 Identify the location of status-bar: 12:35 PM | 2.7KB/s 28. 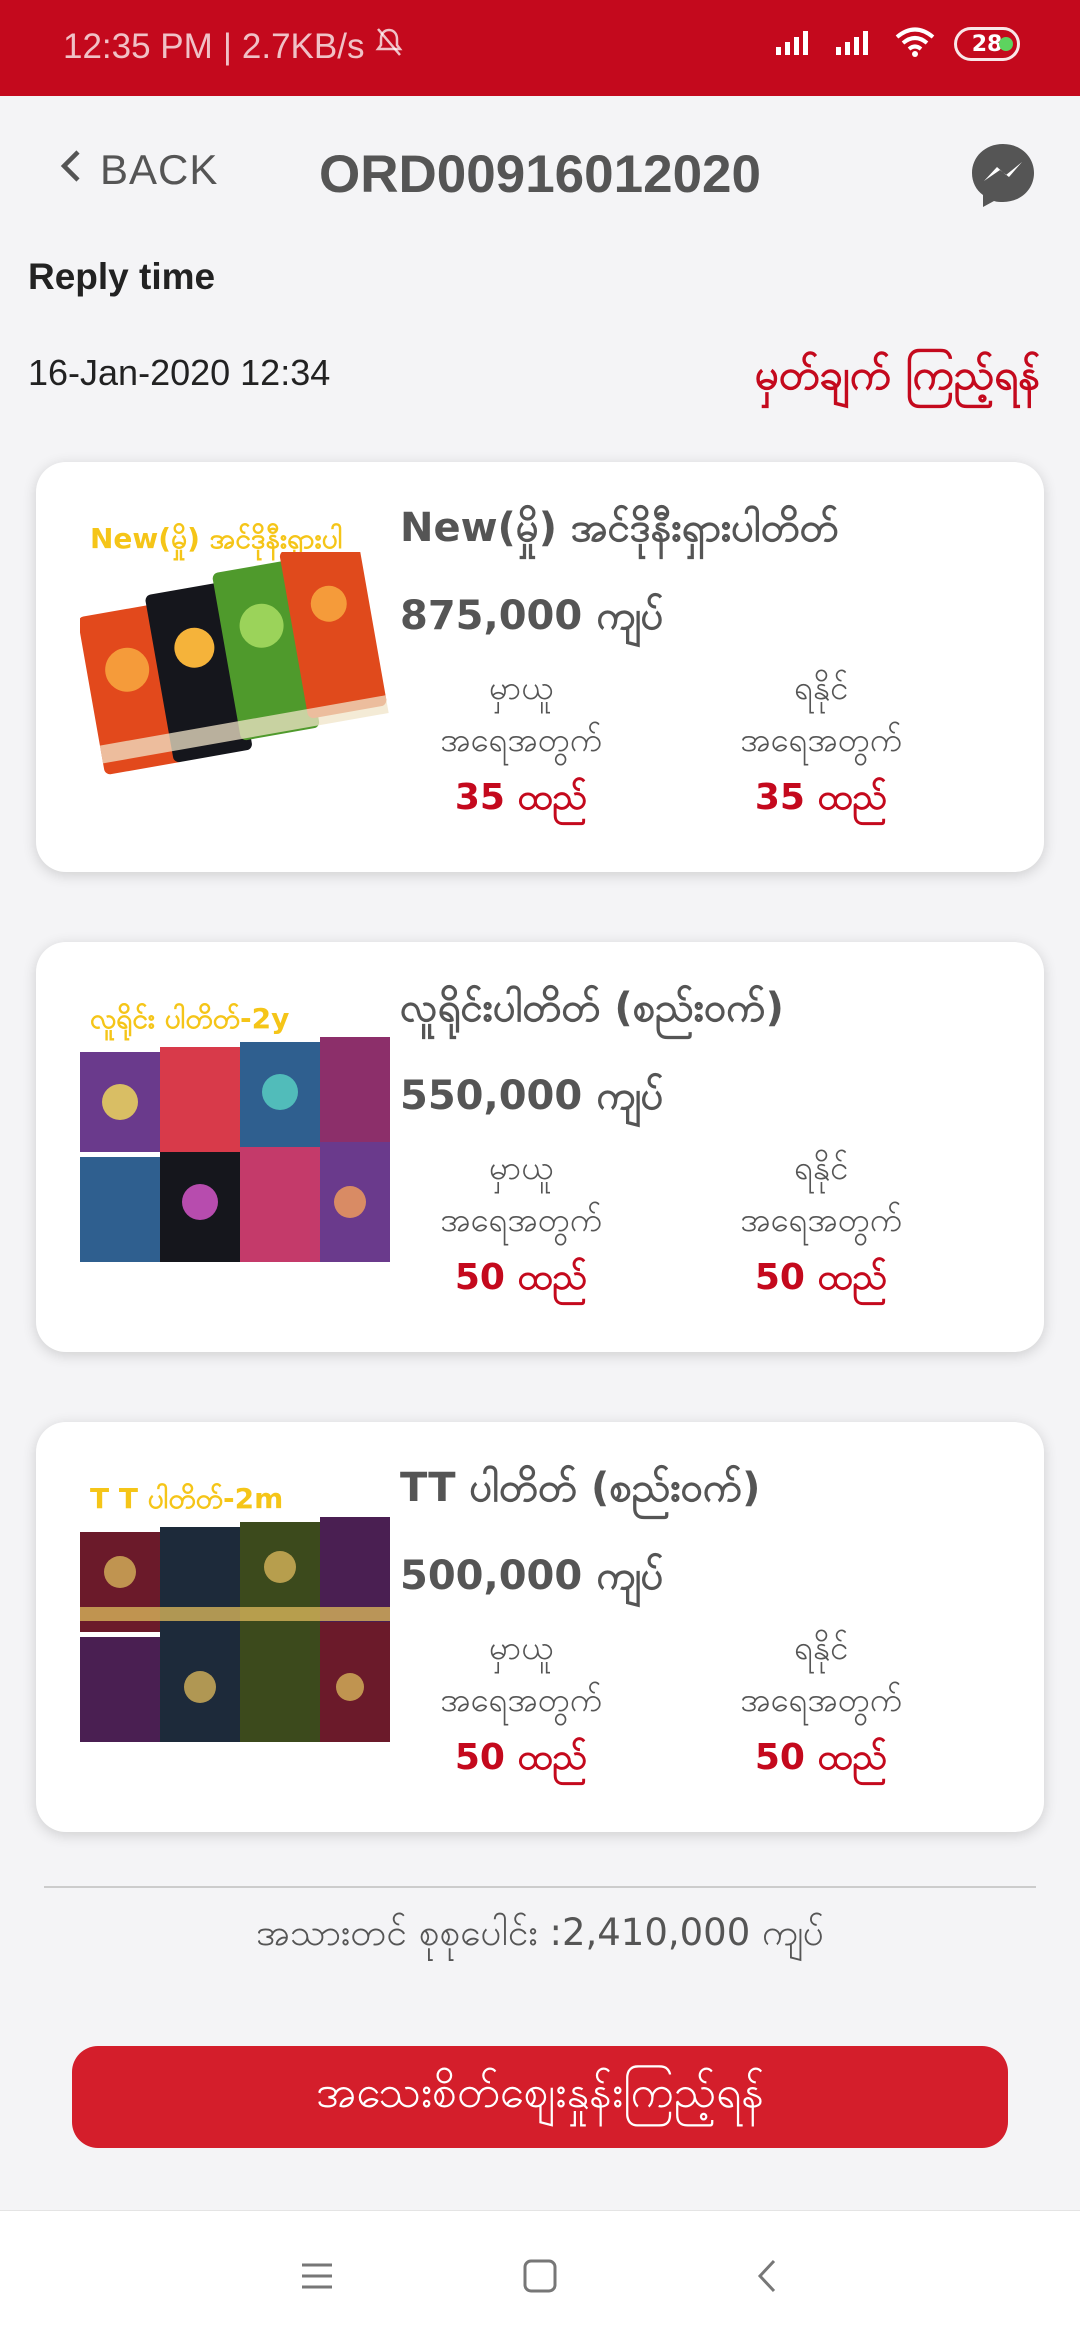
(540, 48).